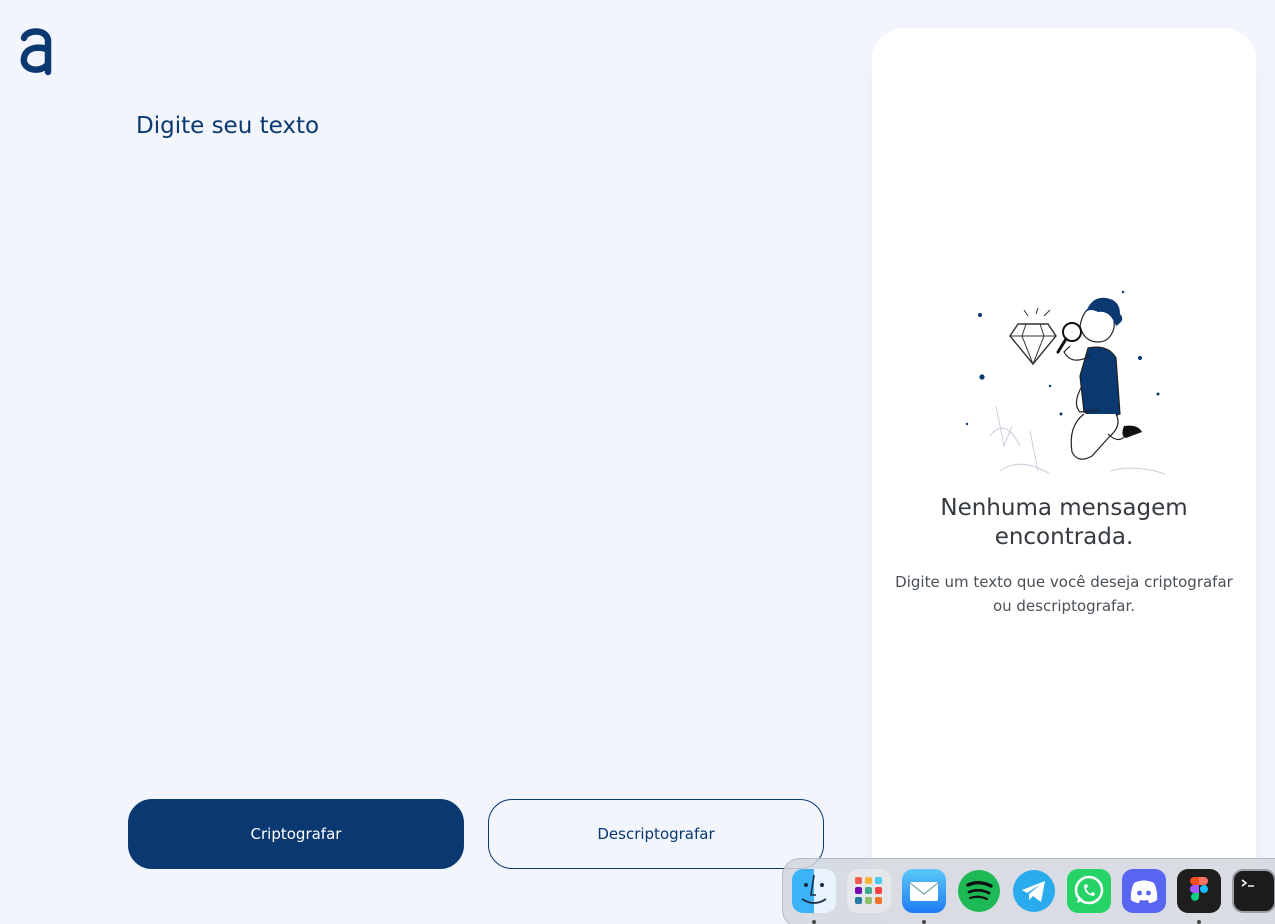  Describe the element at coordinates (656, 834) in the screenshot. I see `decrypt-button: Descriptografar` at that location.